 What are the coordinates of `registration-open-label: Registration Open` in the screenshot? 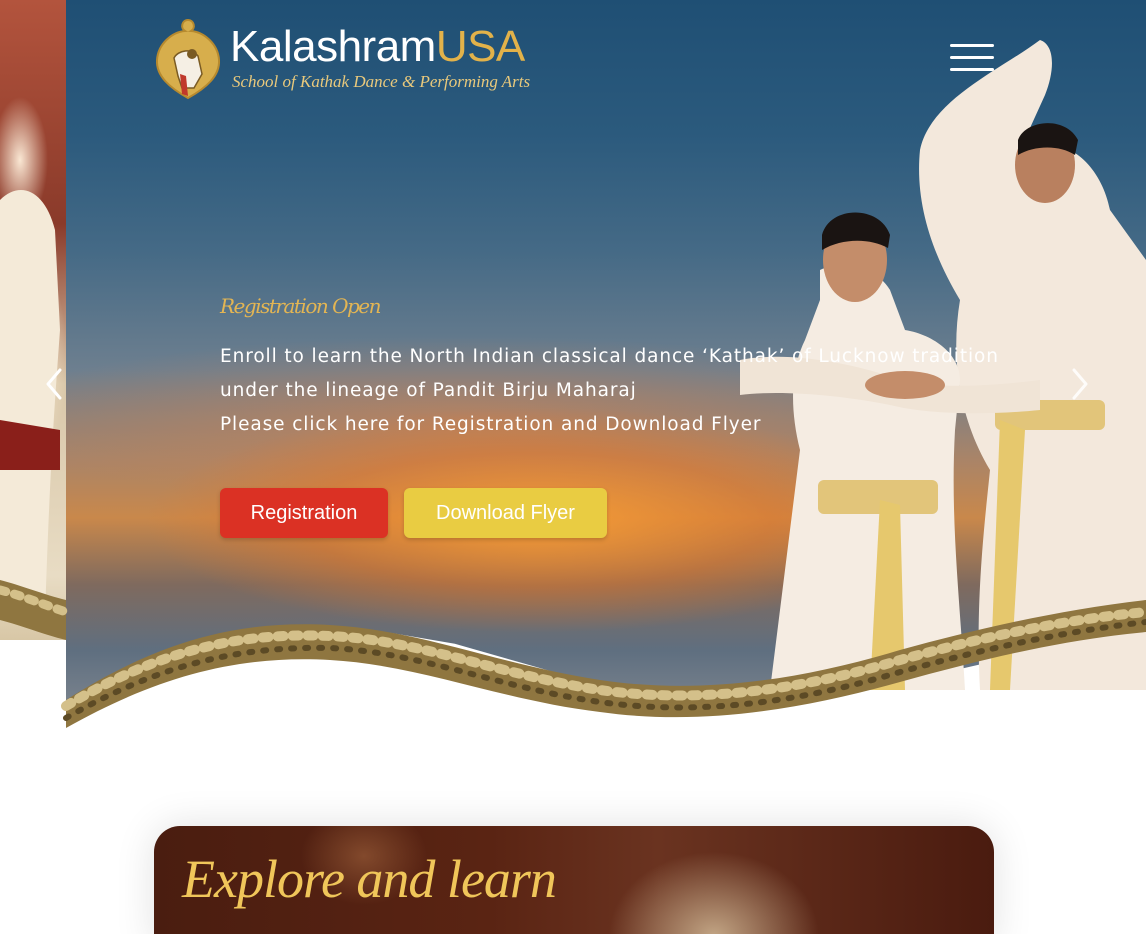 It's located at (301, 306).